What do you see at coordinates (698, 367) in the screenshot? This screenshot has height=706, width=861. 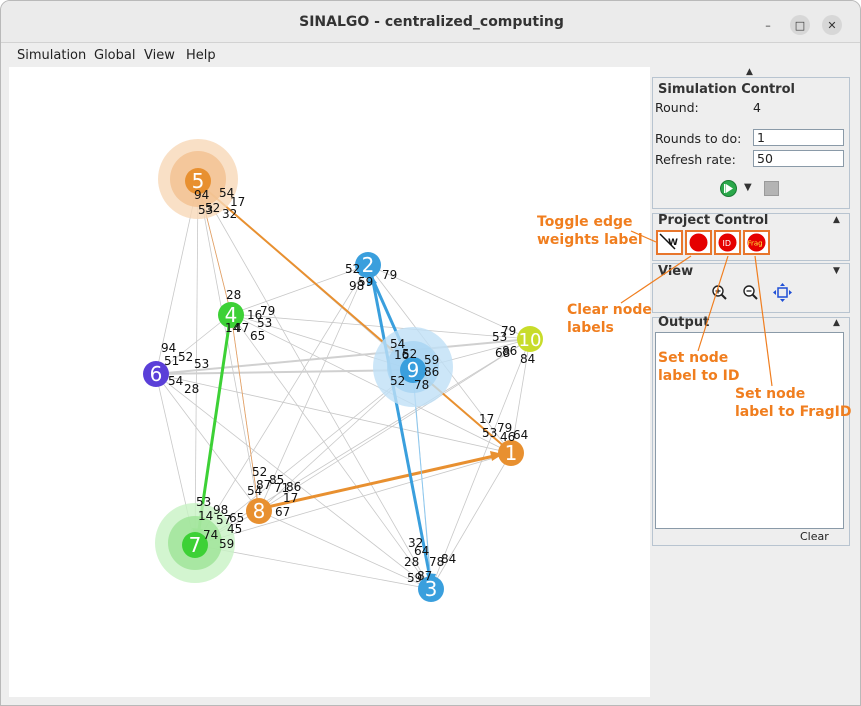 I see `annotation-set-id: Set node label to ID` at bounding box center [698, 367].